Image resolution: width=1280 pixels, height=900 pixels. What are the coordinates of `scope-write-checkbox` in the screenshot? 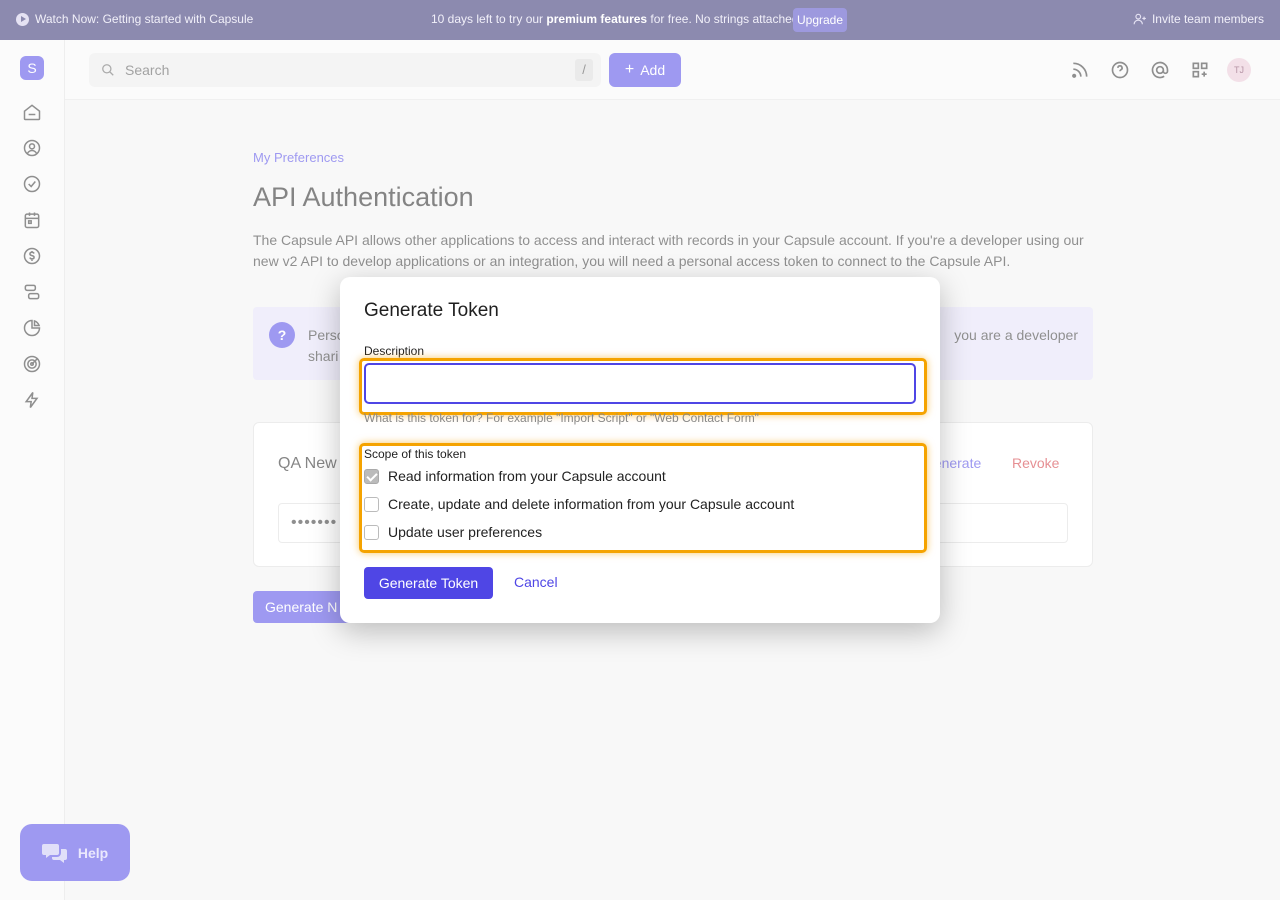 It's located at (371, 504).